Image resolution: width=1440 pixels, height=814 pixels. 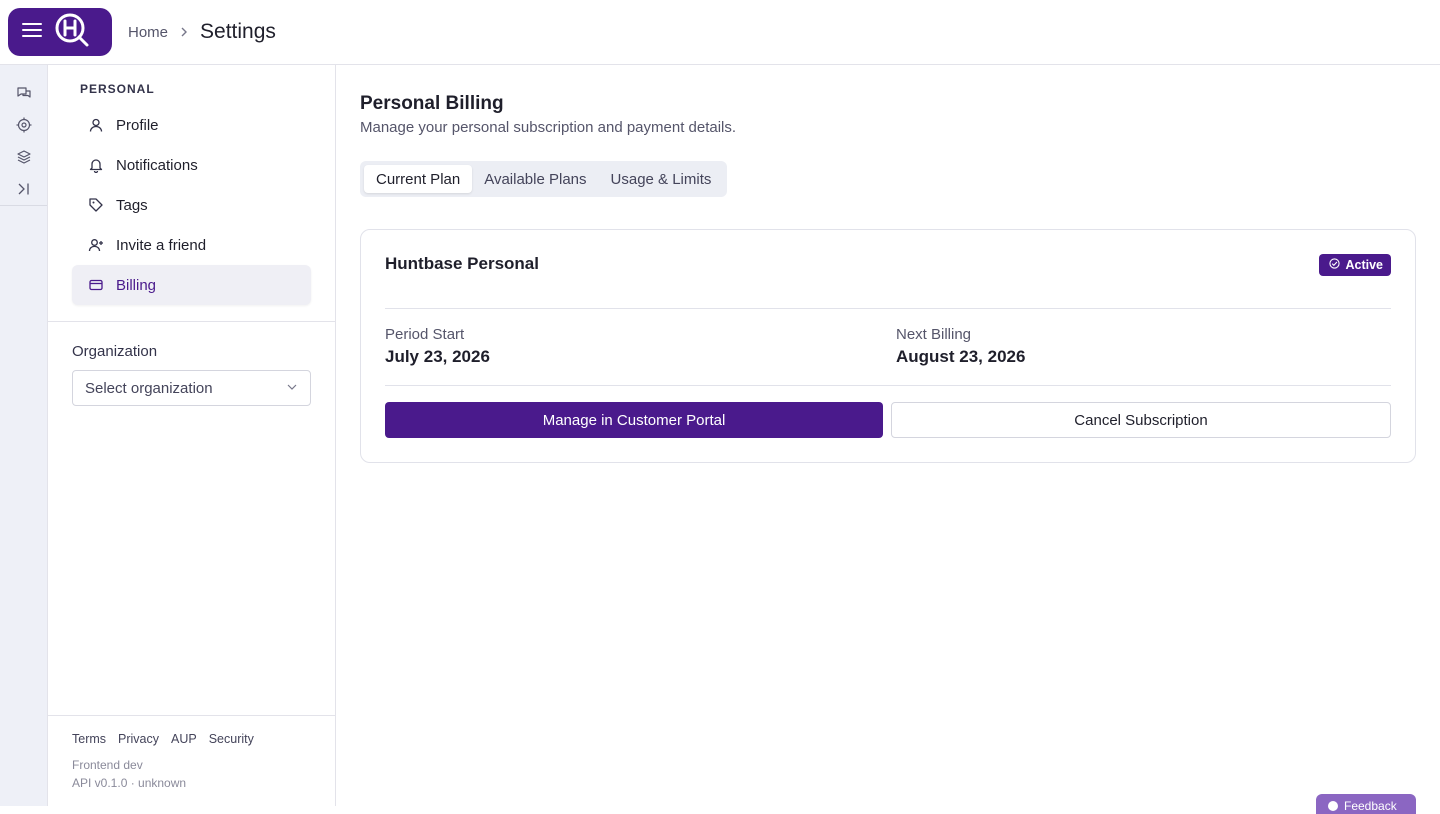 I want to click on organization-label: Organization, so click(x=115, y=351).